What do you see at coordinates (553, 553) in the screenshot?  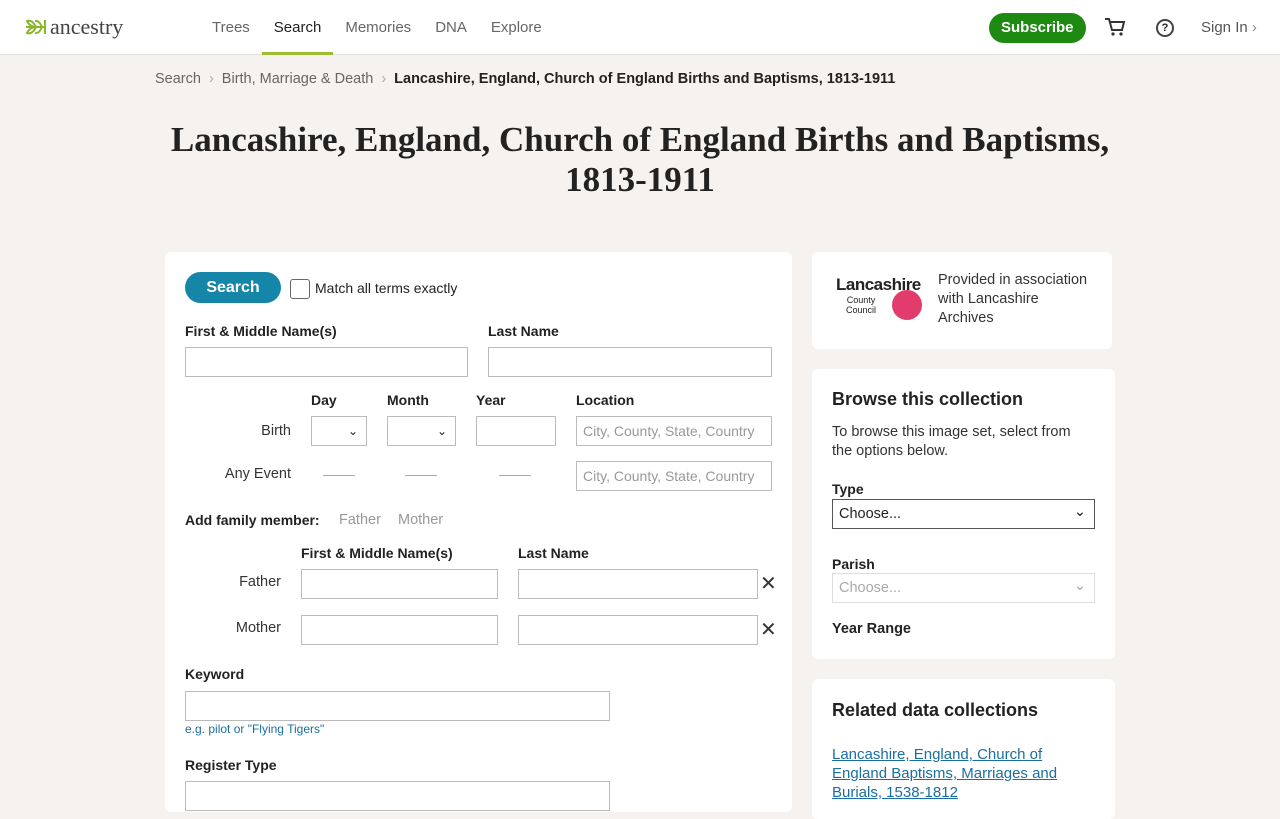 I see `family-last-label: Last Name` at bounding box center [553, 553].